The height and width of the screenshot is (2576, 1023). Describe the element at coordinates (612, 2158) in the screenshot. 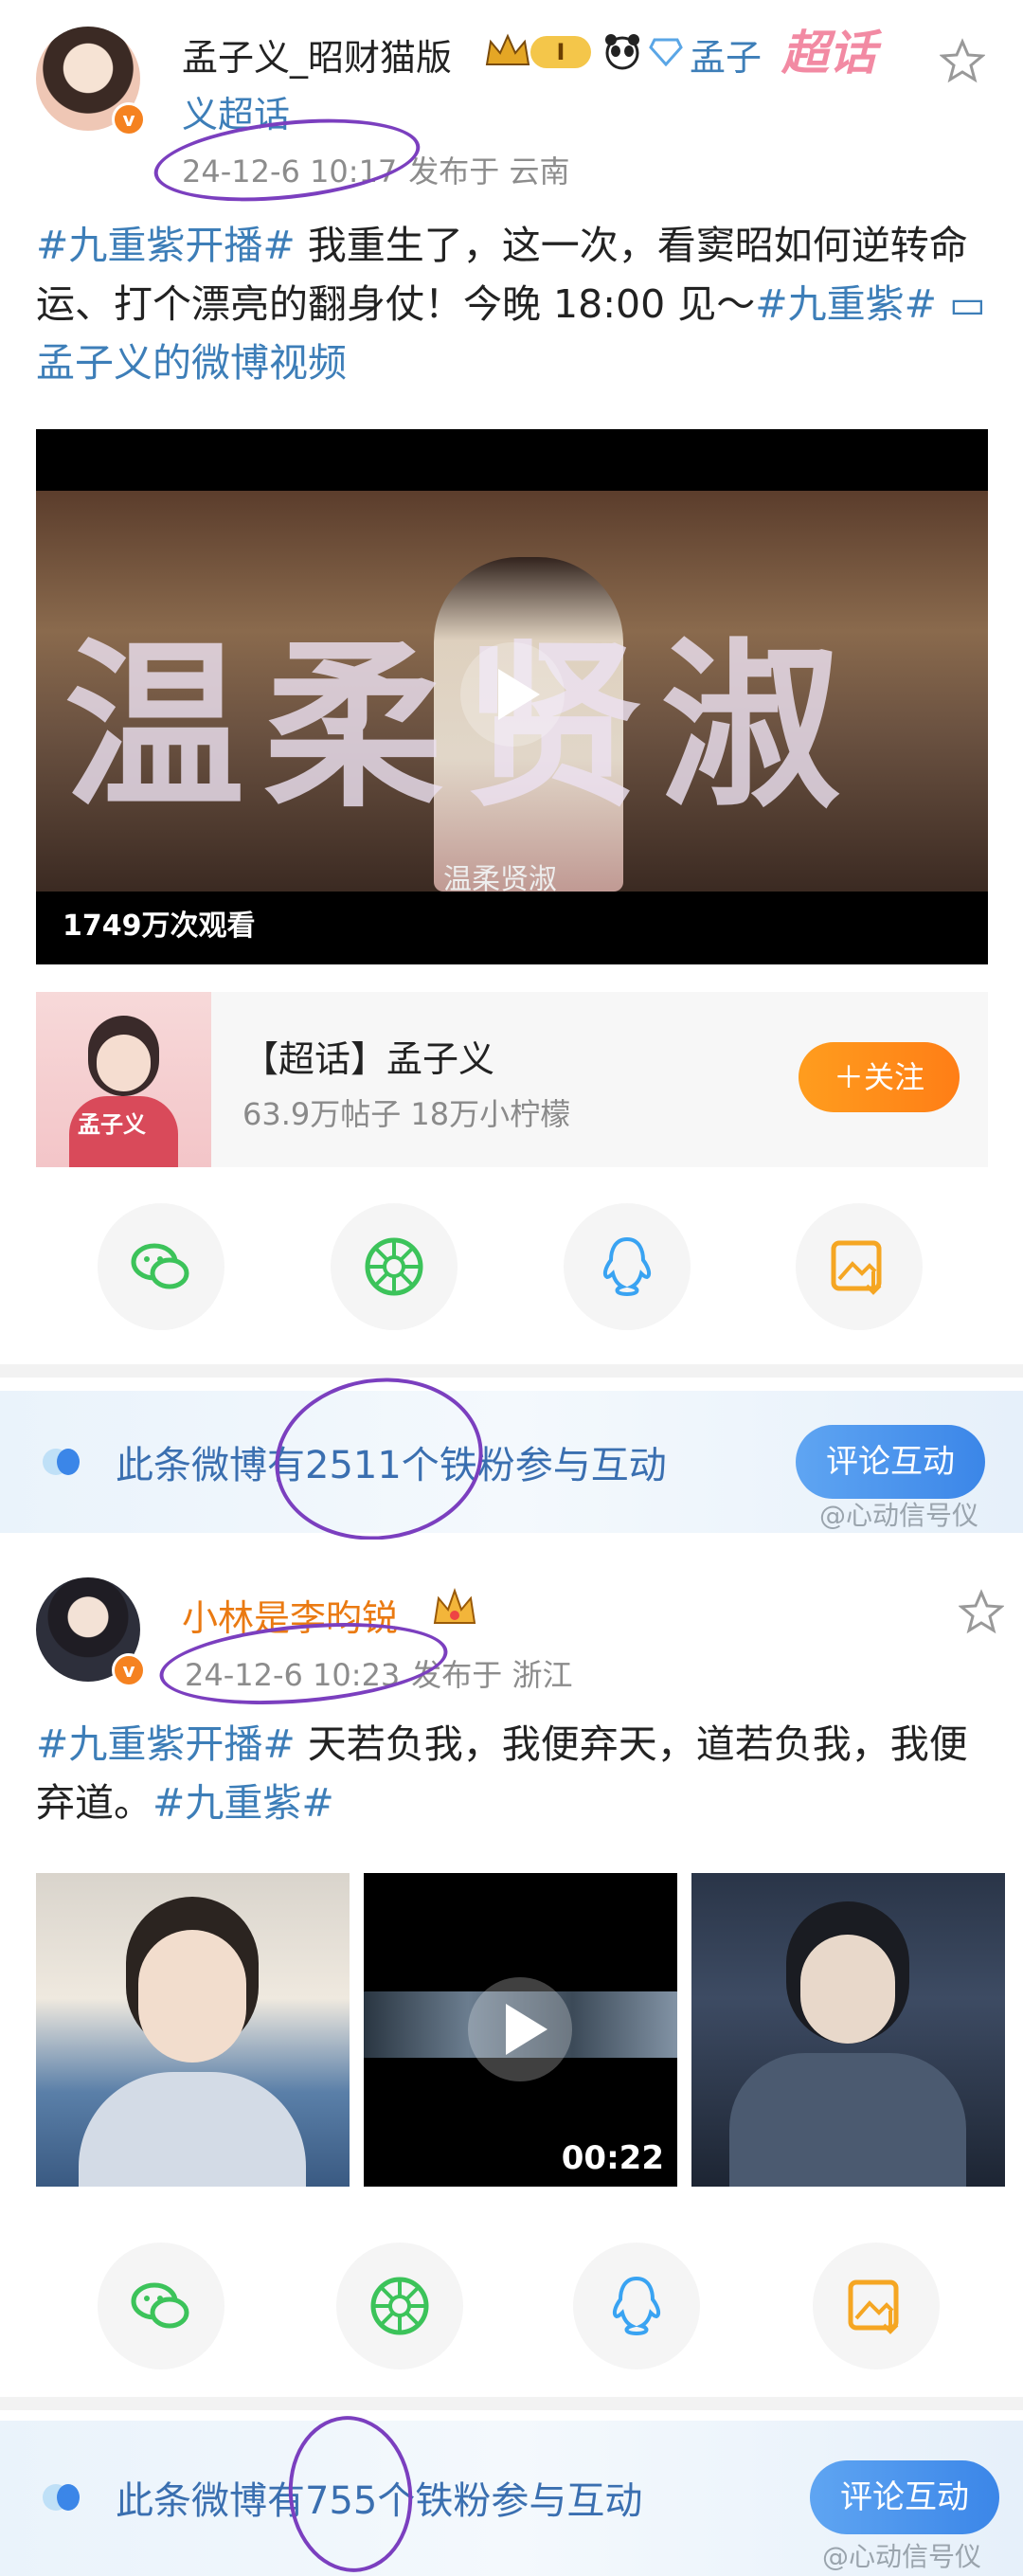

I see `video-duration: 00:22` at that location.